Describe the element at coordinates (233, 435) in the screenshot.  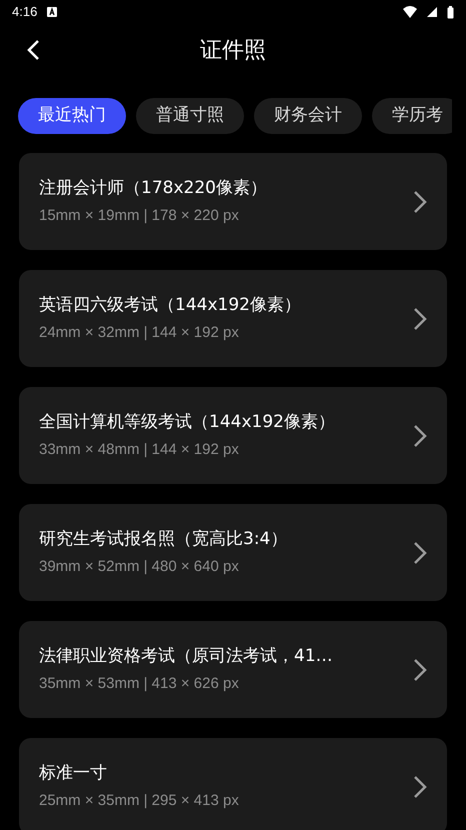
I see `size-card: 全国计算机等级考试（144x192像素） 33mm × 48mm | 144 × 192 px` at that location.